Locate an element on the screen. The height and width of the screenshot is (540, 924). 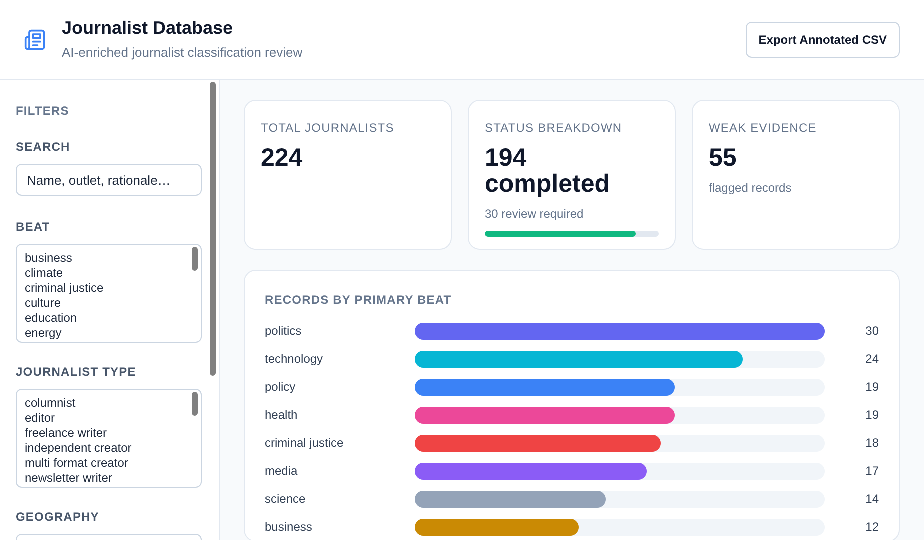
stat-value: 224 is located at coordinates (282, 158).